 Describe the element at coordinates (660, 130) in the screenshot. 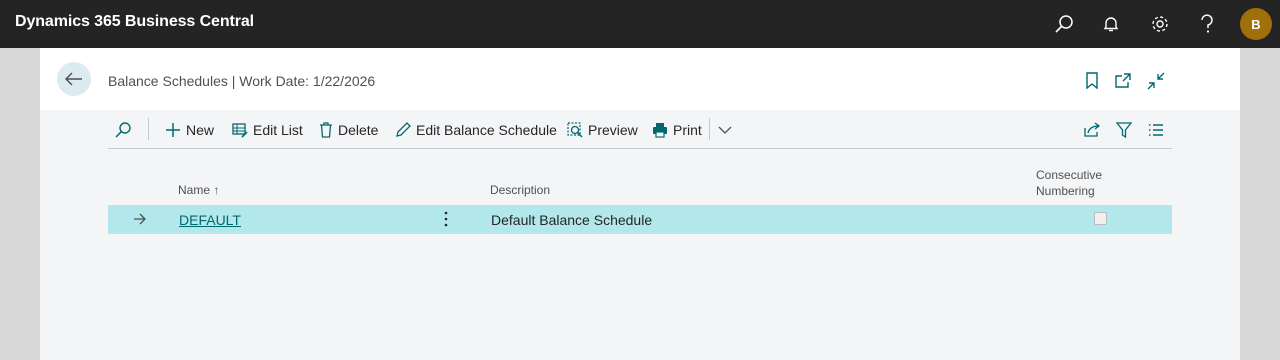

I see `printer-icon` at that location.